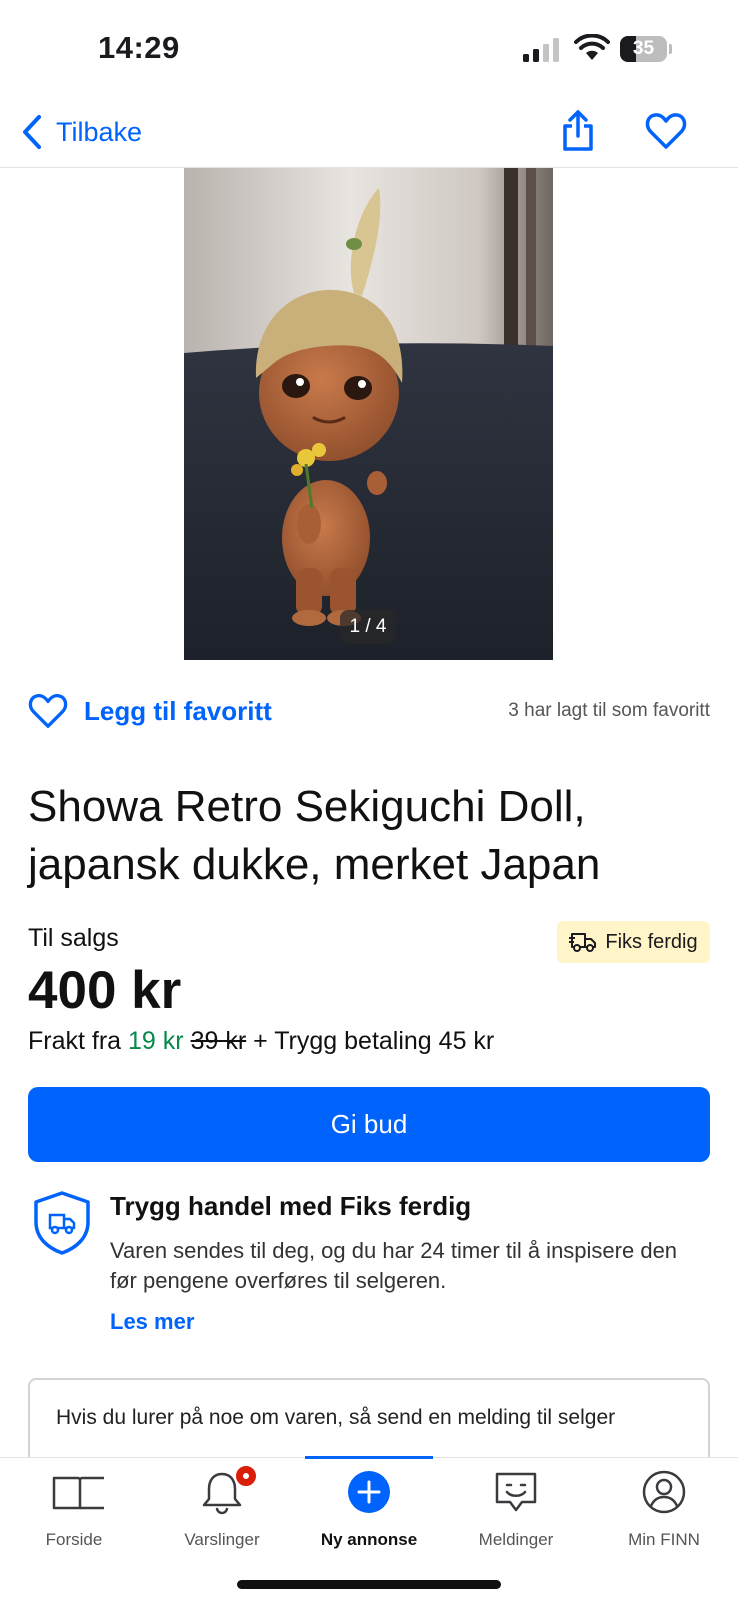 This screenshot has width=738, height=1600. Describe the element at coordinates (152, 1322) in the screenshot. I see `read-more-link: Les mer` at that location.